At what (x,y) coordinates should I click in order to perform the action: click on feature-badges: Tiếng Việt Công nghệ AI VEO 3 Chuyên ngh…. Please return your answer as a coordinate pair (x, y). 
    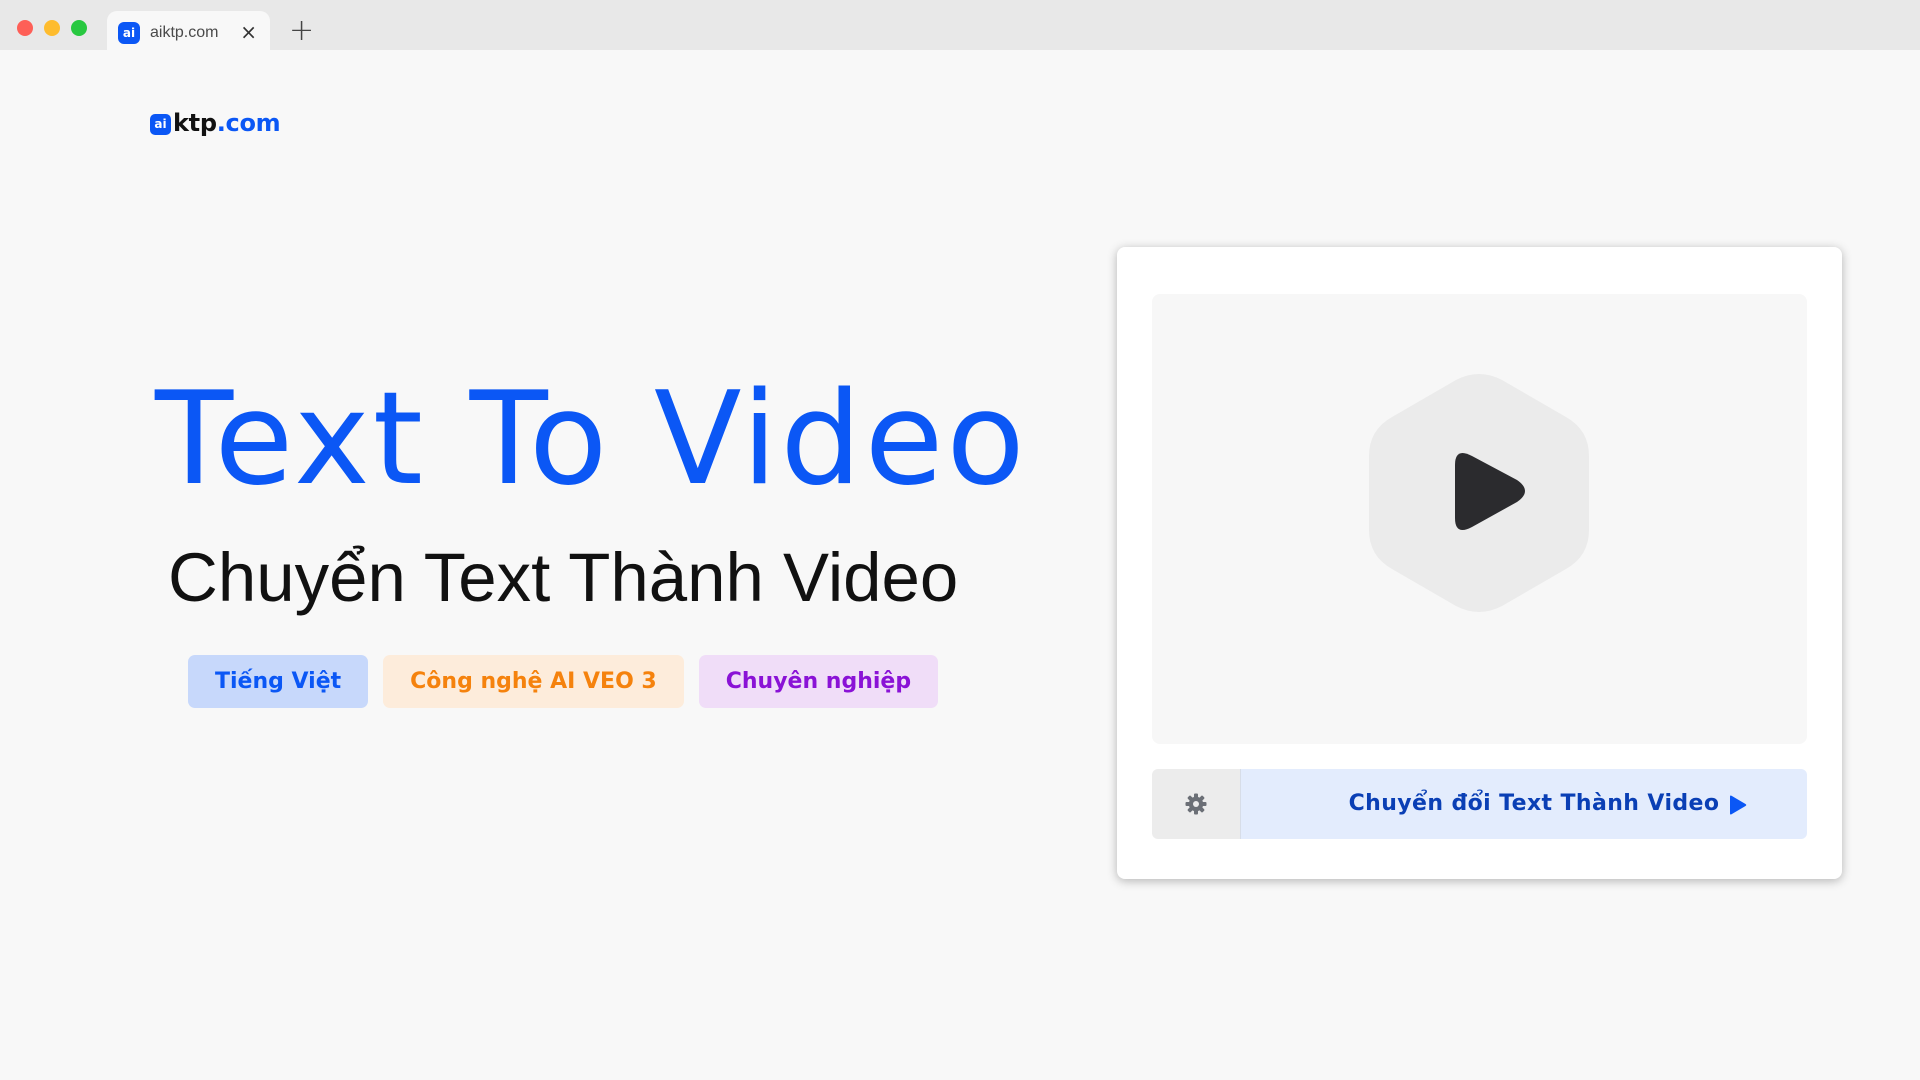
    Looking at the image, I should click on (563, 681).